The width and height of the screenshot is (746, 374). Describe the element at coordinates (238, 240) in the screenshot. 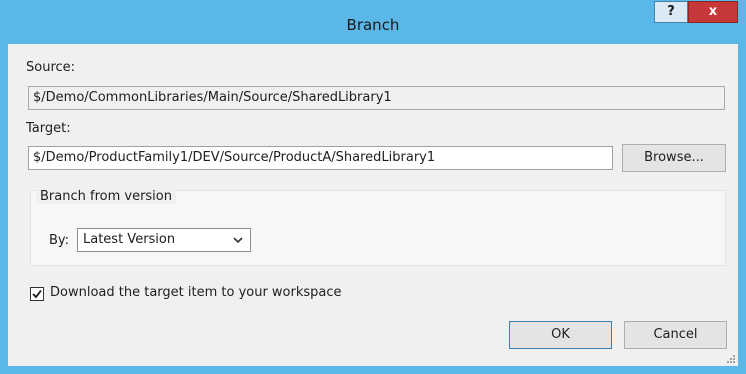

I see `chevron-down-icon` at that location.